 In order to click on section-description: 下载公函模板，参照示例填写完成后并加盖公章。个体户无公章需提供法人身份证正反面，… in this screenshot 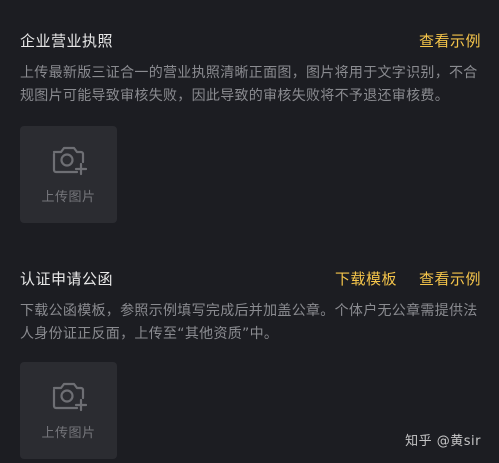, I will do `click(249, 322)`.